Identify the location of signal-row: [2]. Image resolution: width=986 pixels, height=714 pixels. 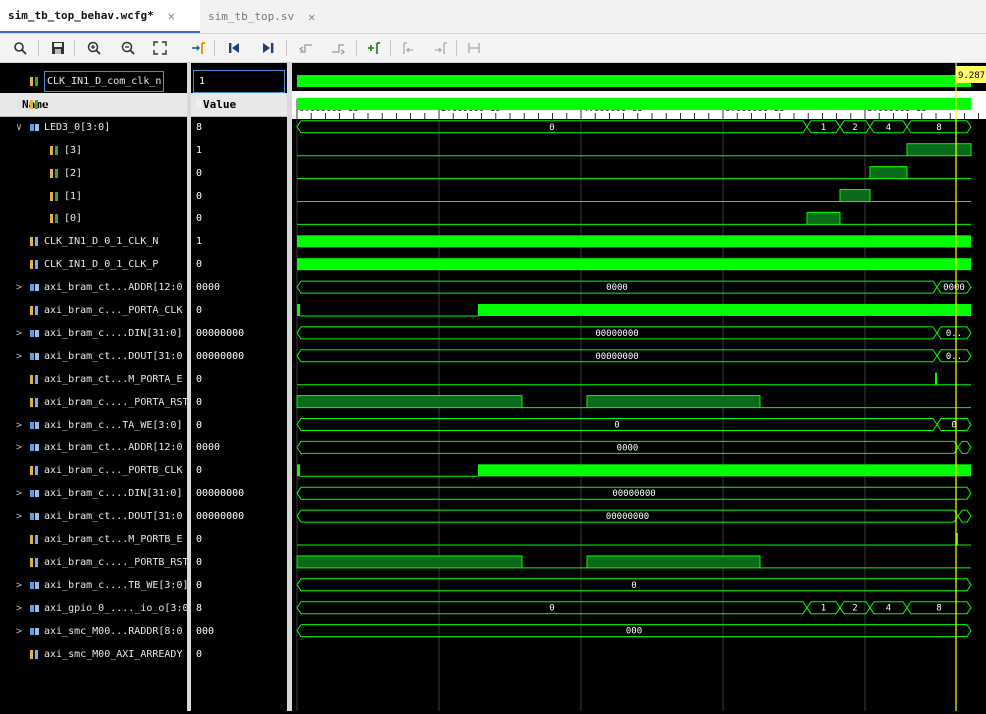
(93, 173).